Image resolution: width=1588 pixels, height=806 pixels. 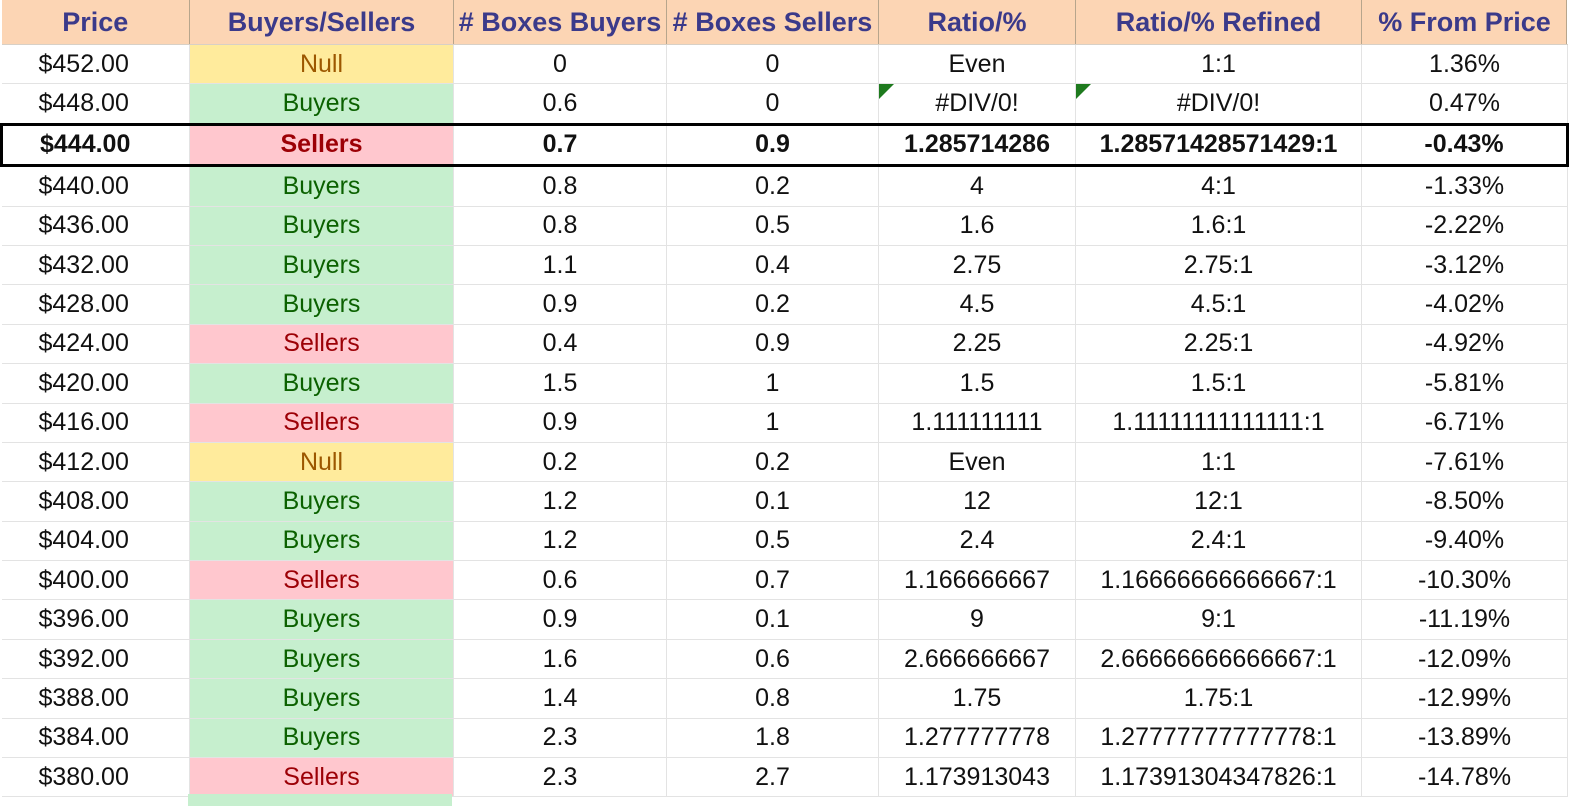 What do you see at coordinates (977, 104) in the screenshot?
I see `ratio-cell: #DIV/0!` at bounding box center [977, 104].